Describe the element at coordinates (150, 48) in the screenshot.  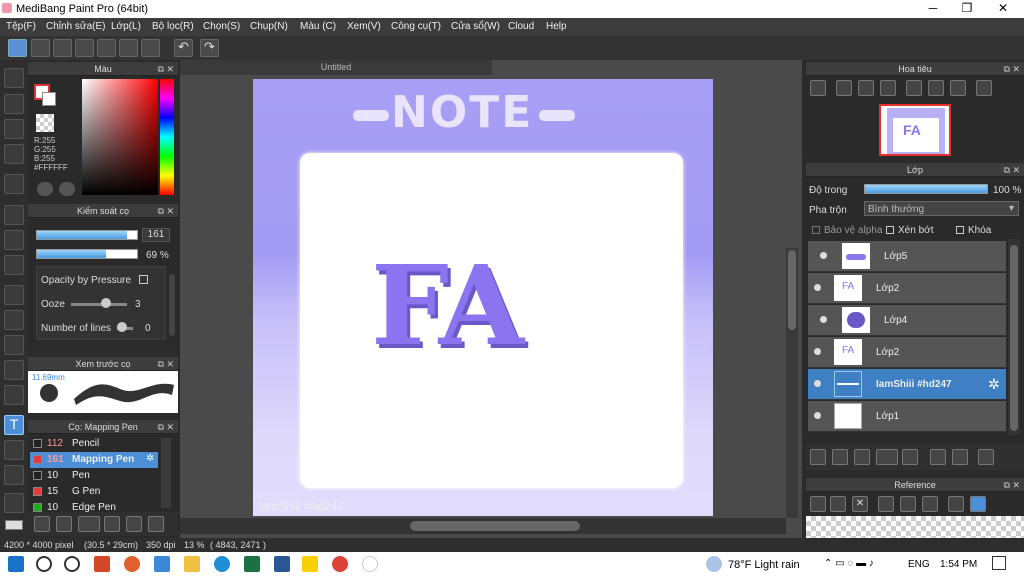
I see `grid-icon` at that location.